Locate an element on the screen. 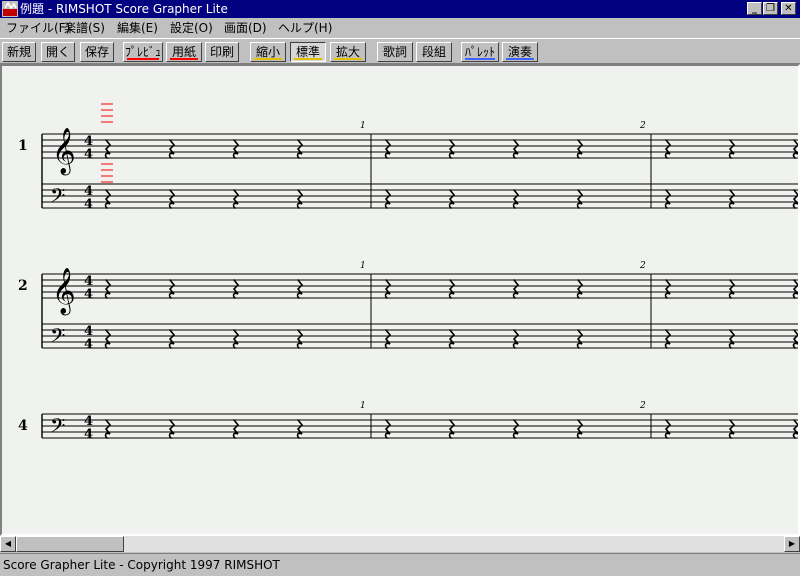  open-label: 開く is located at coordinates (57, 52).